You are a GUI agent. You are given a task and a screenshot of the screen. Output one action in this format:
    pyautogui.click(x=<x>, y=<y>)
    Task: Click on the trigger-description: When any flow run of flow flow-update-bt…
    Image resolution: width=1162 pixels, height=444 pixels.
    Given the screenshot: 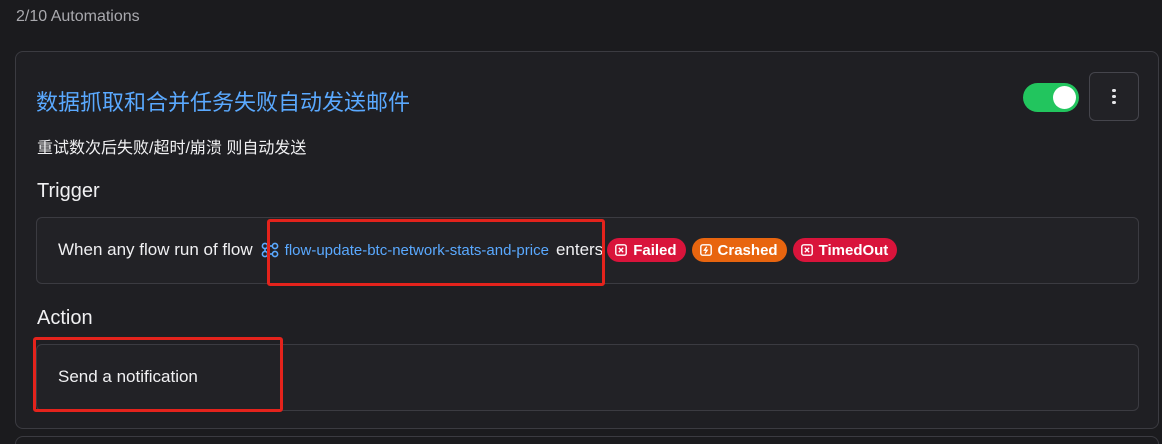 What is the action you would take?
    pyautogui.click(x=478, y=250)
    